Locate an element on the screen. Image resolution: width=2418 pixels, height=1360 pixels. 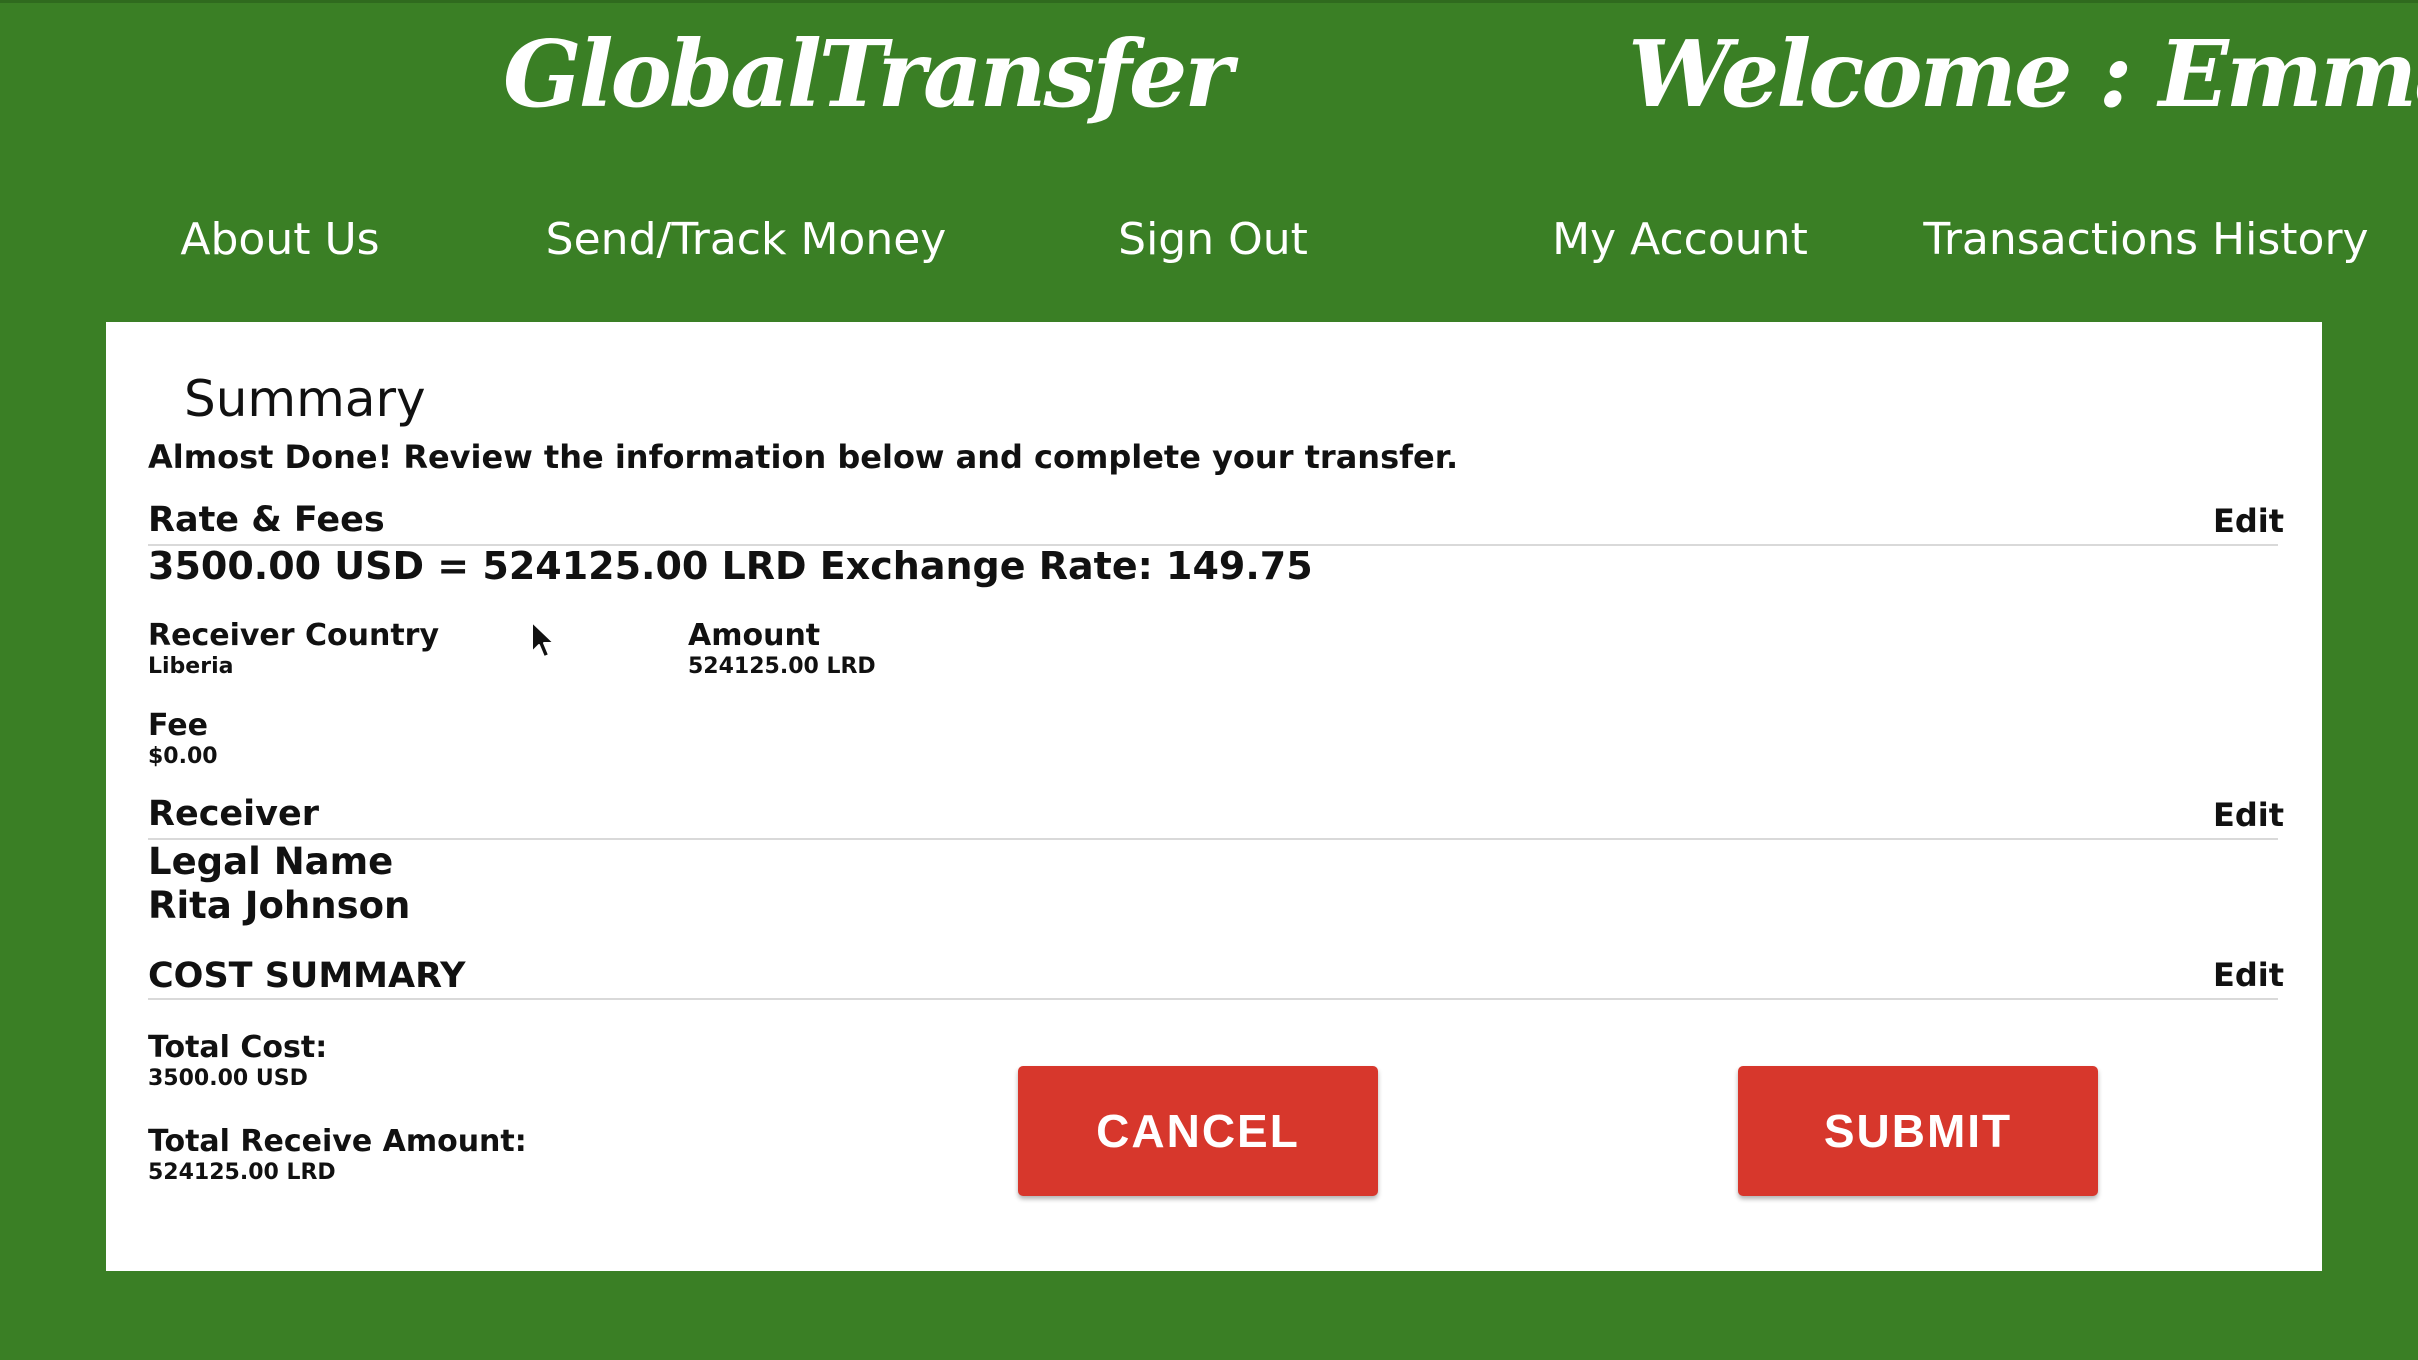
legal-name-value: Rita Johnson is located at coordinates (279, 905).